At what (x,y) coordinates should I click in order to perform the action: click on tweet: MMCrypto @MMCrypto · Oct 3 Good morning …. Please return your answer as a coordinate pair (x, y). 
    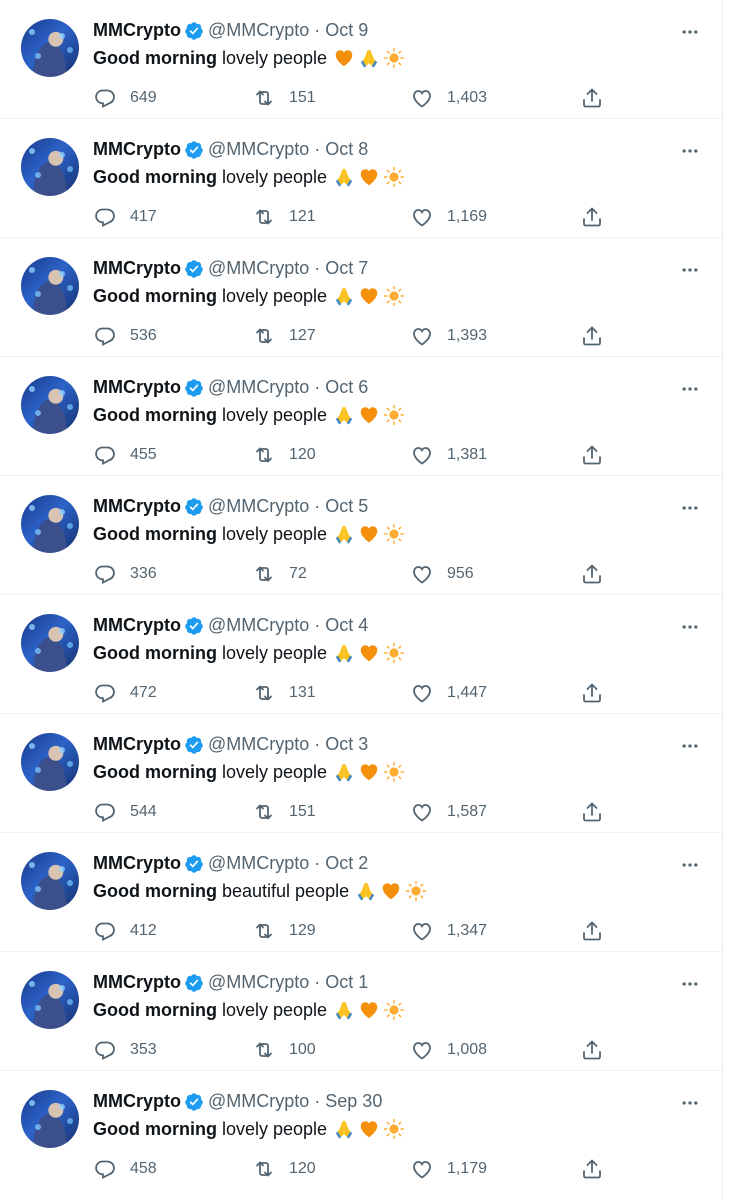
    Looking at the image, I should click on (361, 773).